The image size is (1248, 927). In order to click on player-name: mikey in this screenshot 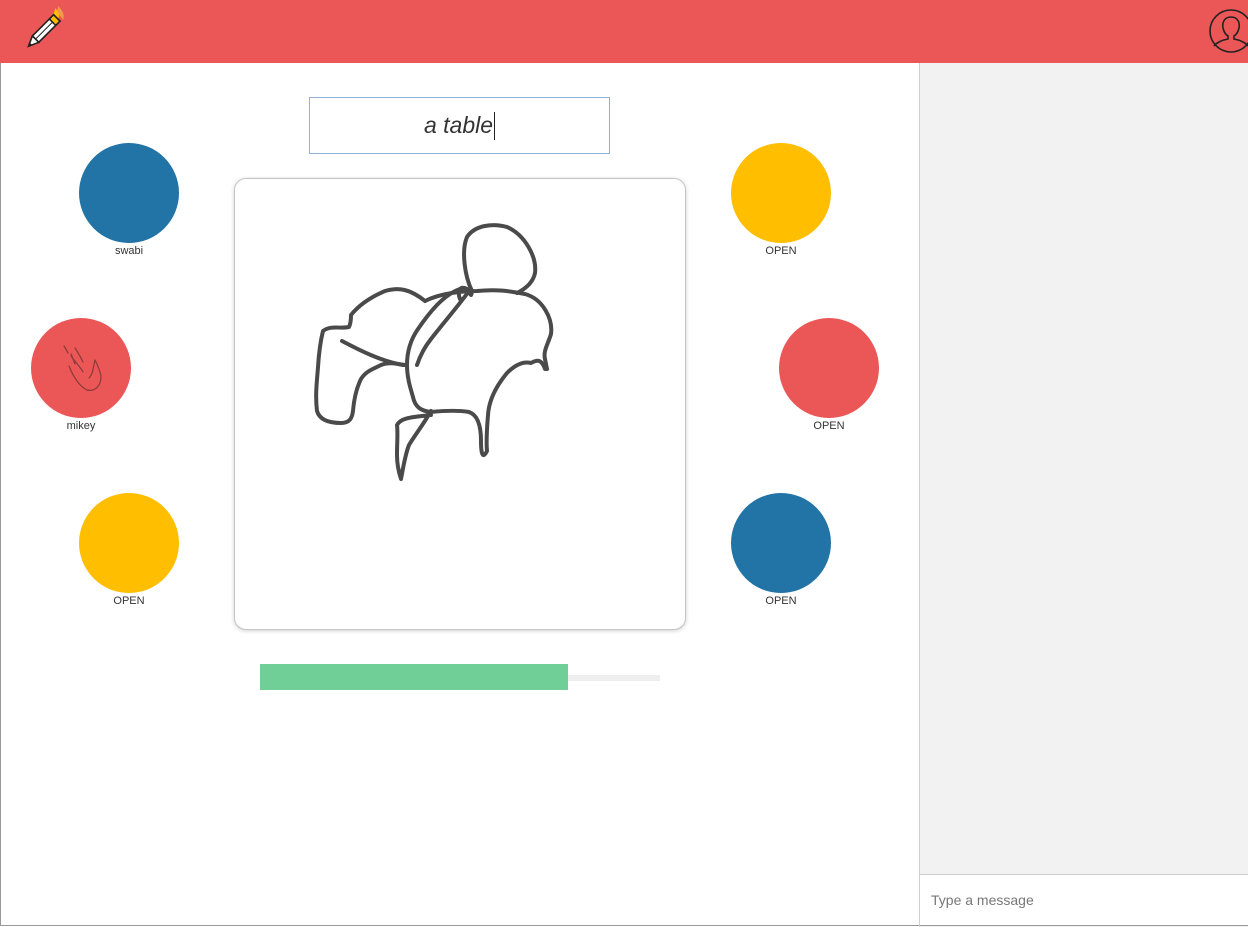, I will do `click(81, 426)`.